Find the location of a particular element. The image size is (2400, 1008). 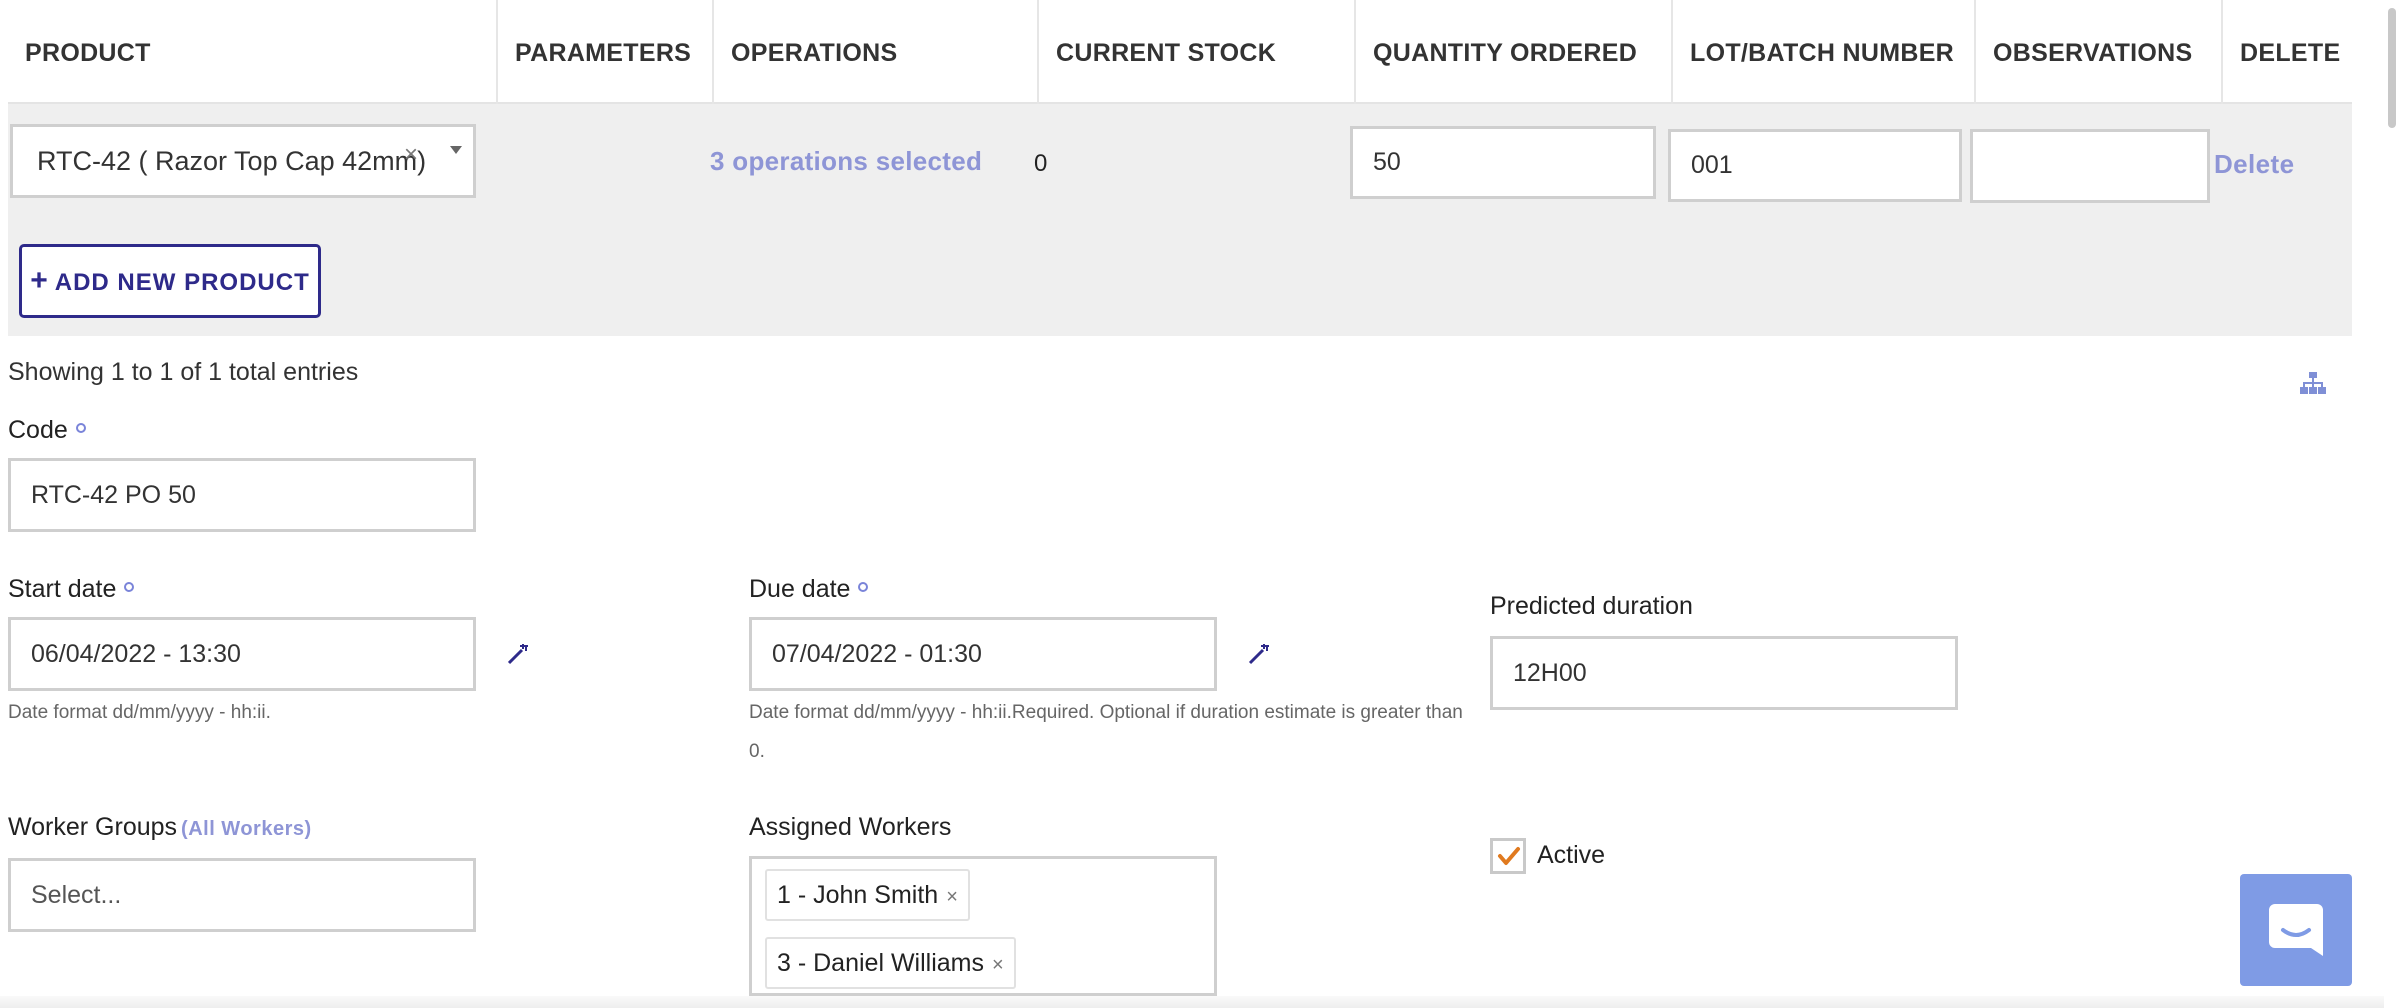

worker-tag: 3 - Daniel Williams × is located at coordinates (890, 963).